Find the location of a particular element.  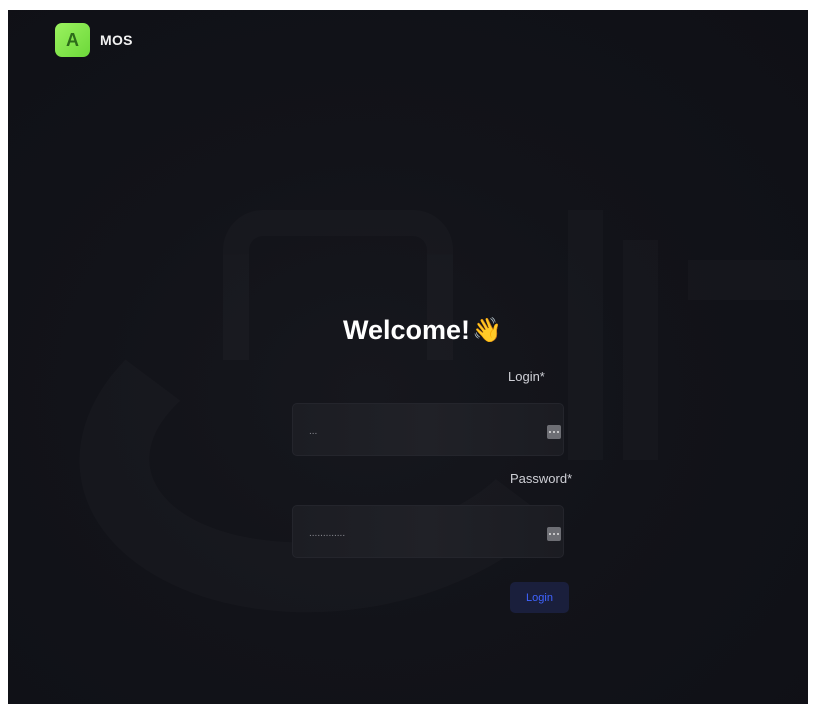

login-button: Login is located at coordinates (539, 597).